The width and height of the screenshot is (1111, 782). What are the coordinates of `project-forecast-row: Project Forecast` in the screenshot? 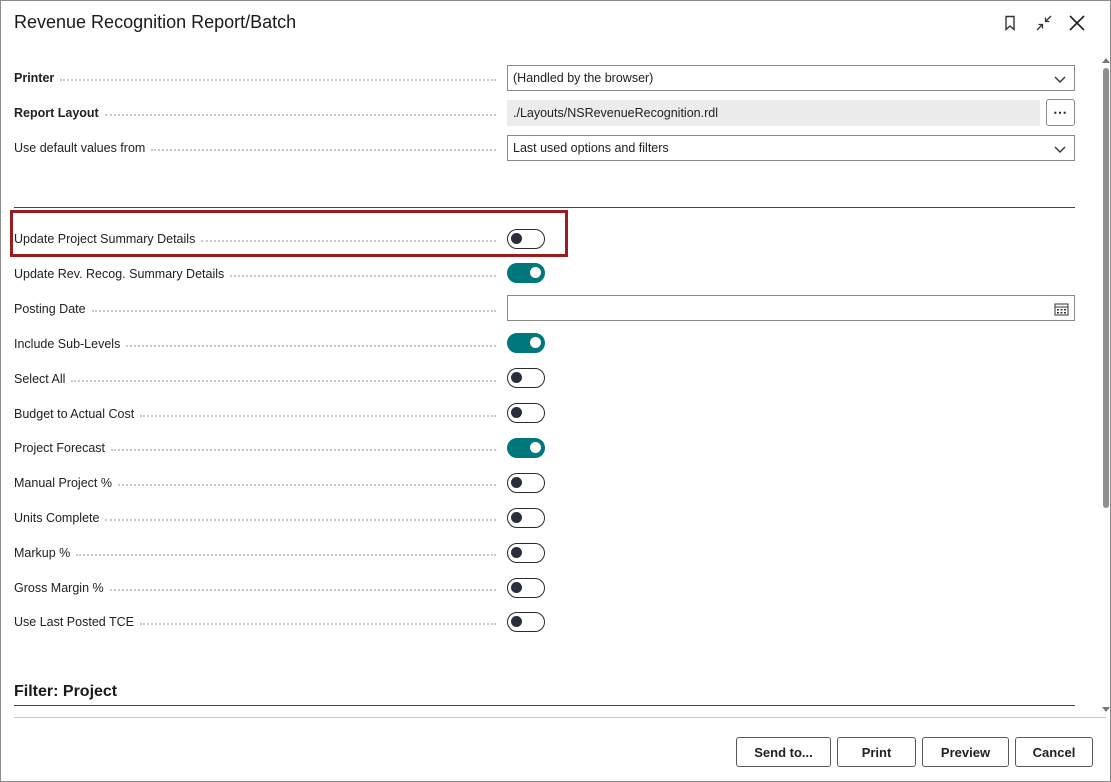 It's located at (255, 448).